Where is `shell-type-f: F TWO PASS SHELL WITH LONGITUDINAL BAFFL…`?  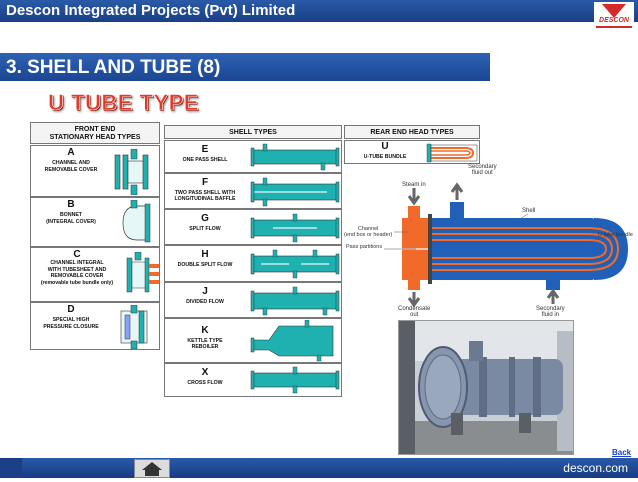
shell-type-f: F TWO PASS SHELL WITH LONGITUDINAL BAFFL… is located at coordinates (253, 191).